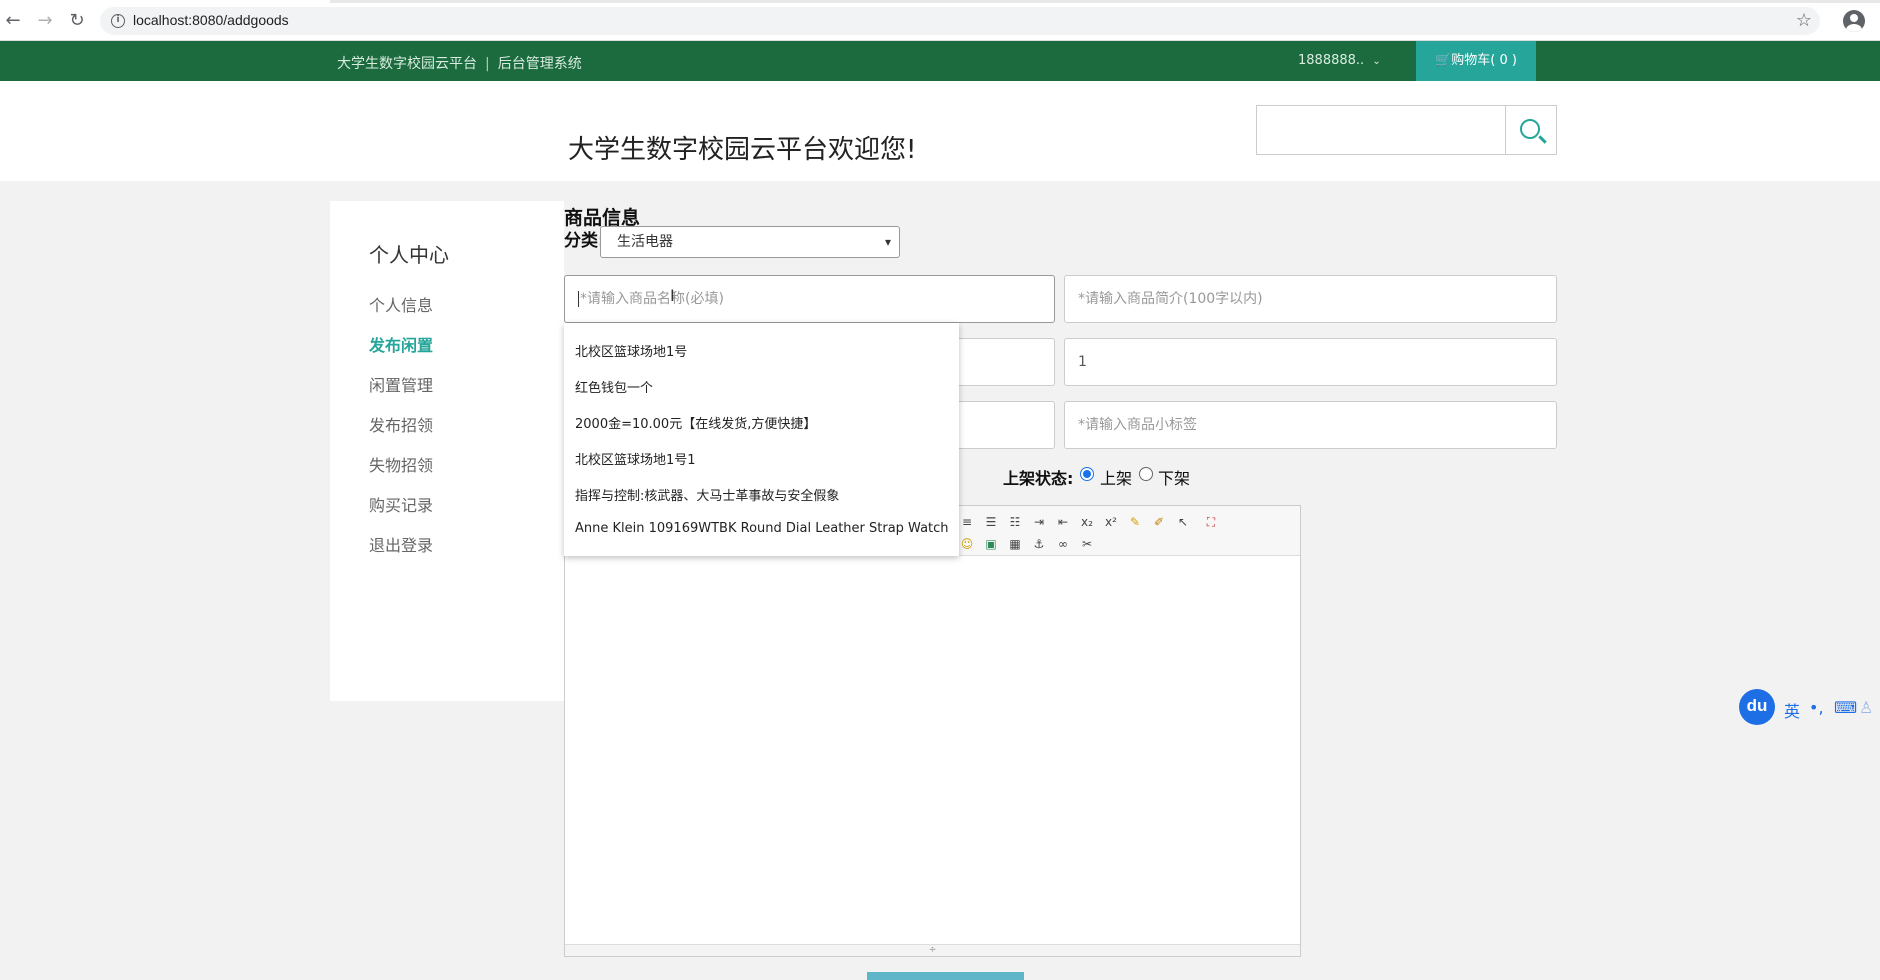 Image resolution: width=1880 pixels, height=980 pixels. I want to click on paste-word-icon: ✐, so click(1159, 522).